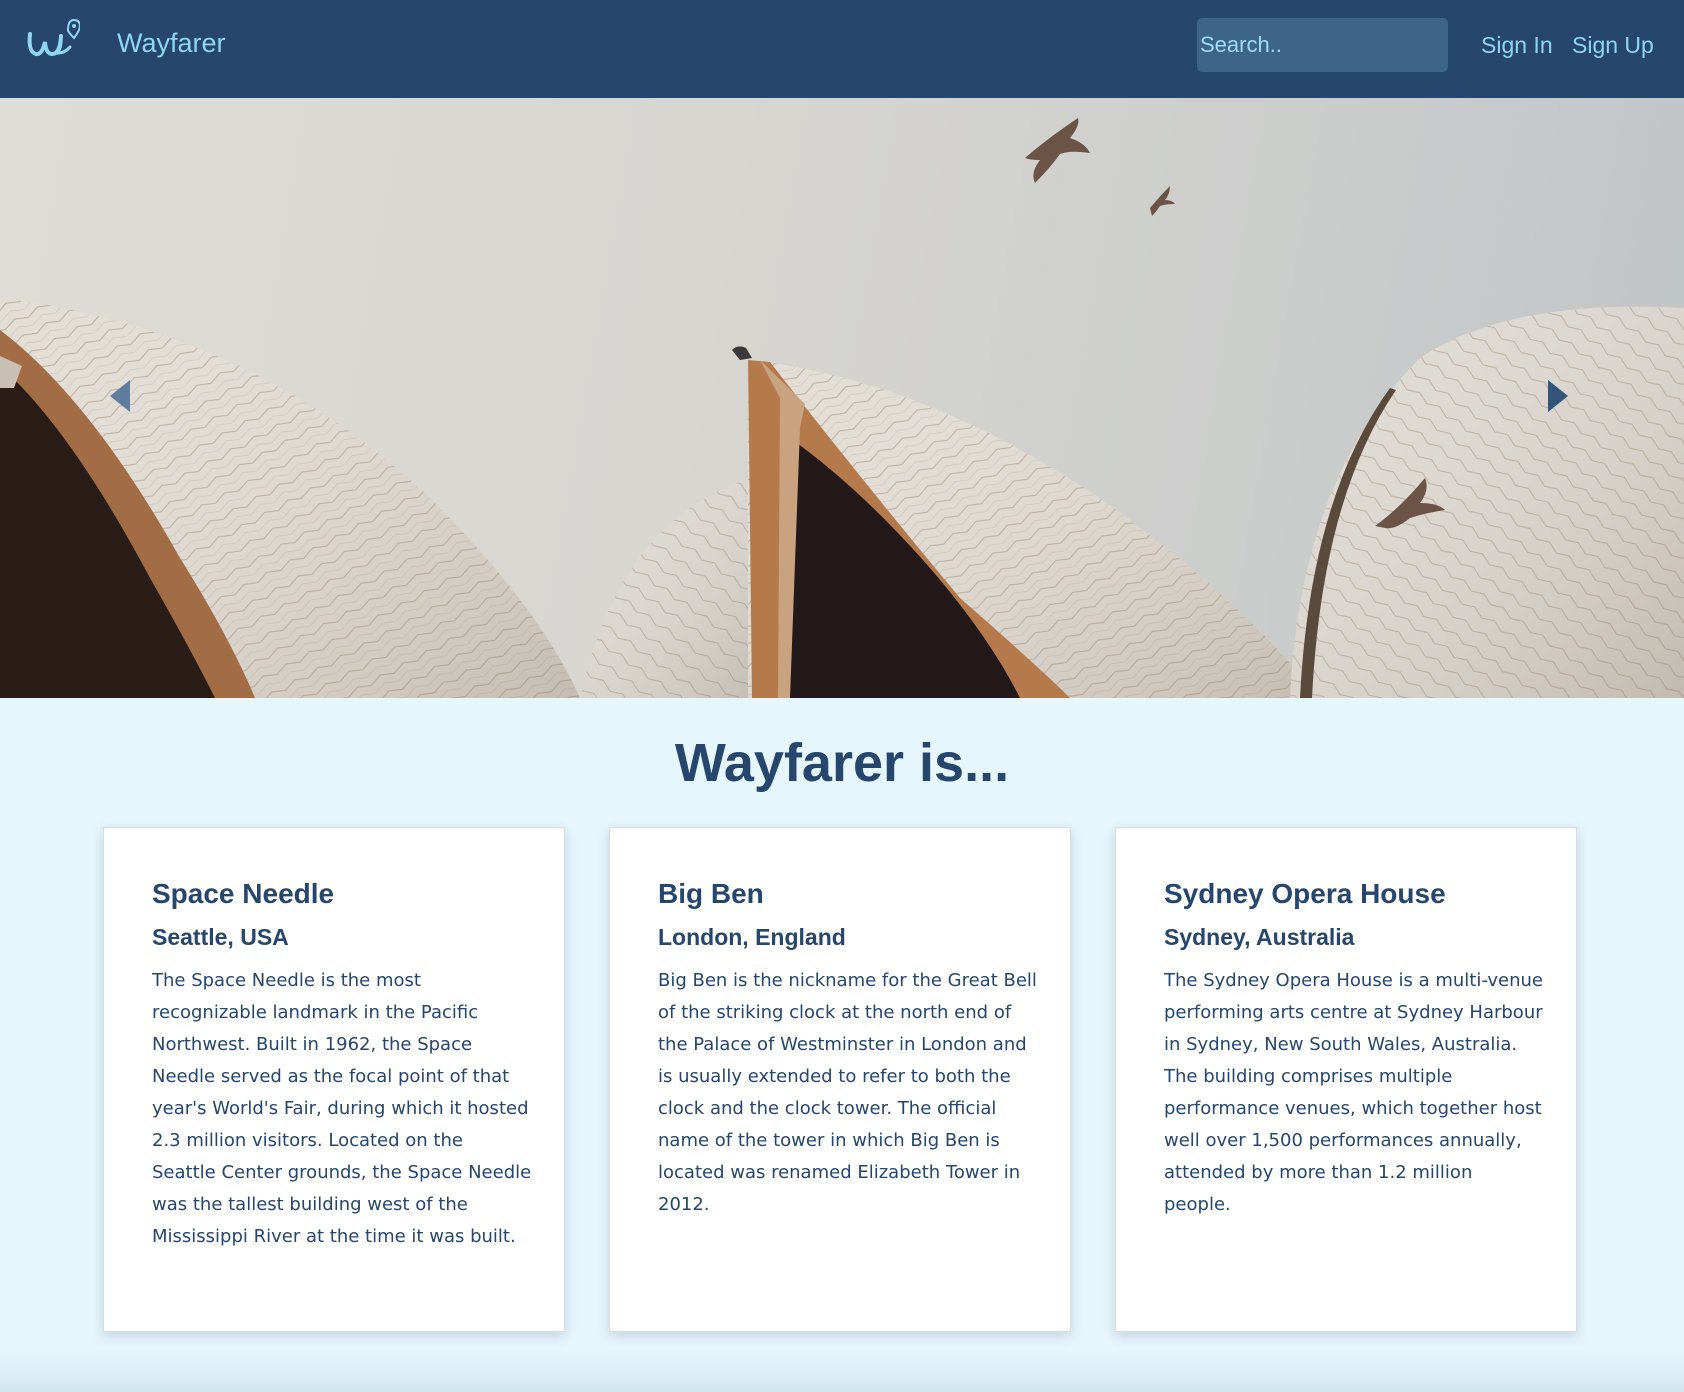 This screenshot has width=1684, height=1392. What do you see at coordinates (120, 396) in the screenshot?
I see `carousel-prev-arrow-icon` at bounding box center [120, 396].